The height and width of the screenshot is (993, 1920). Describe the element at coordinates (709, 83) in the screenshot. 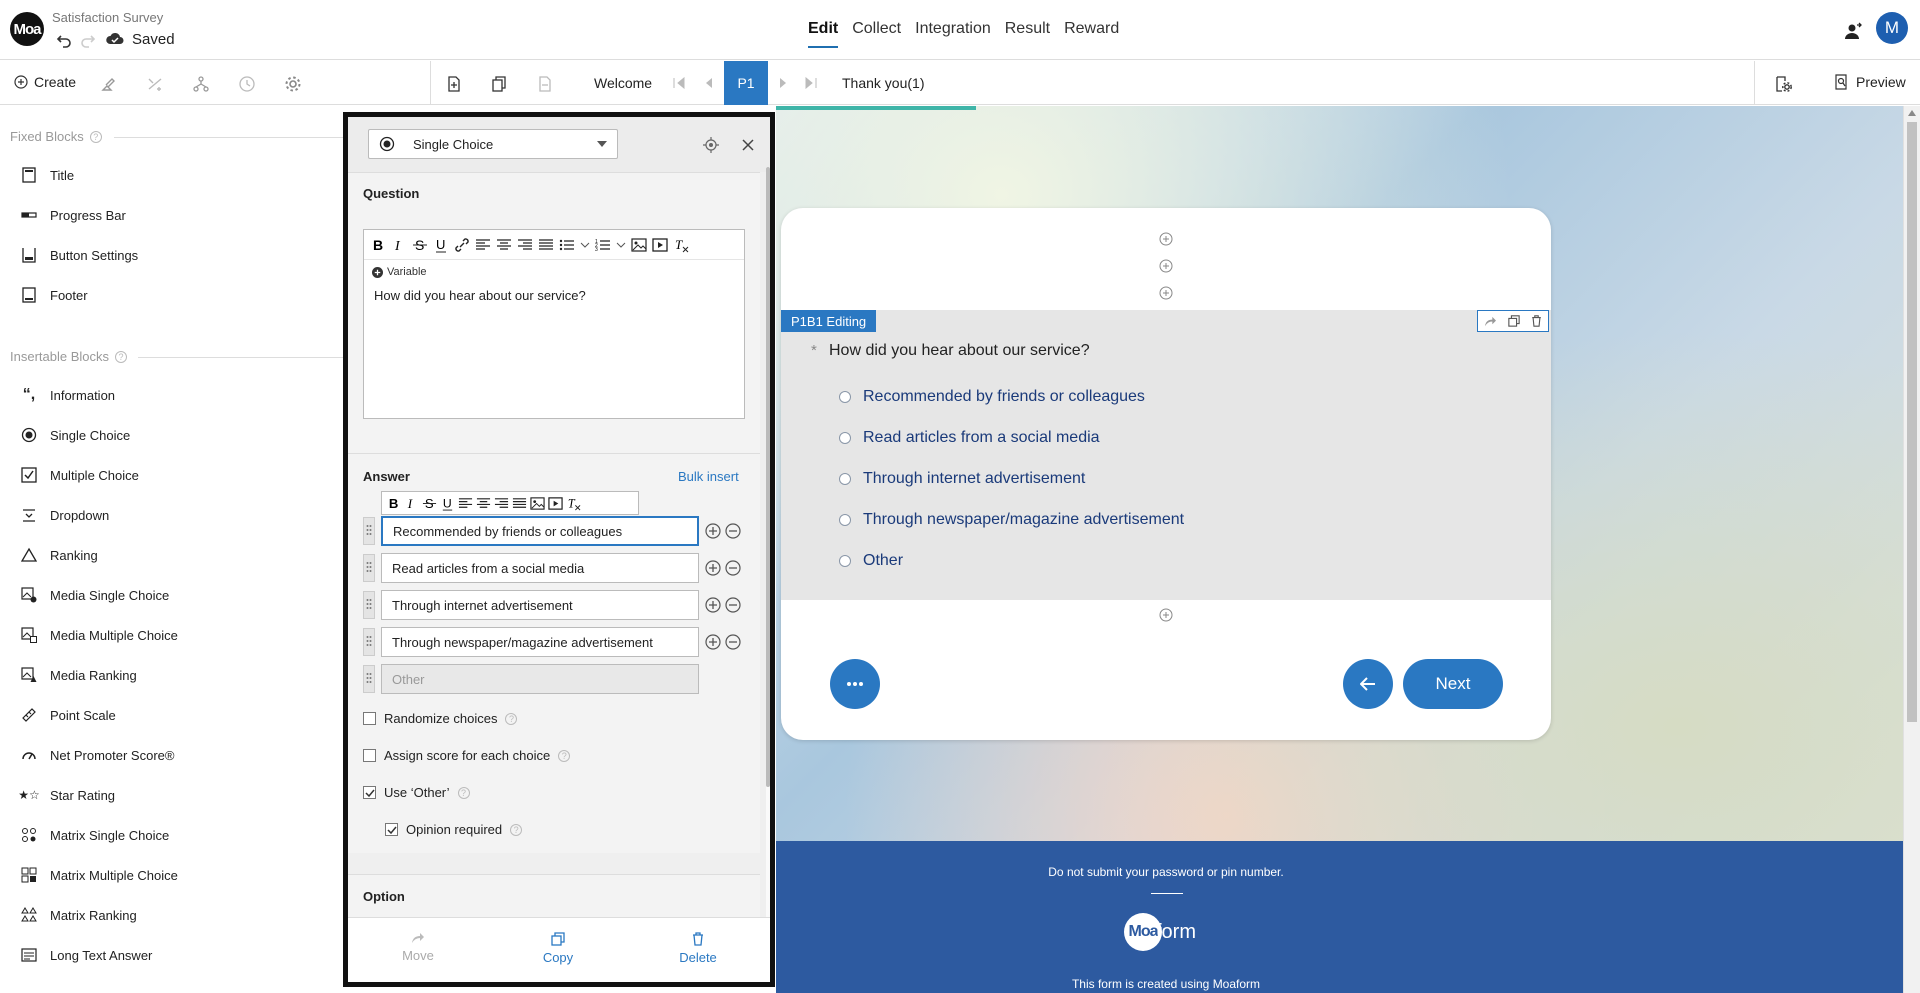

I see `prev-page-icon` at that location.